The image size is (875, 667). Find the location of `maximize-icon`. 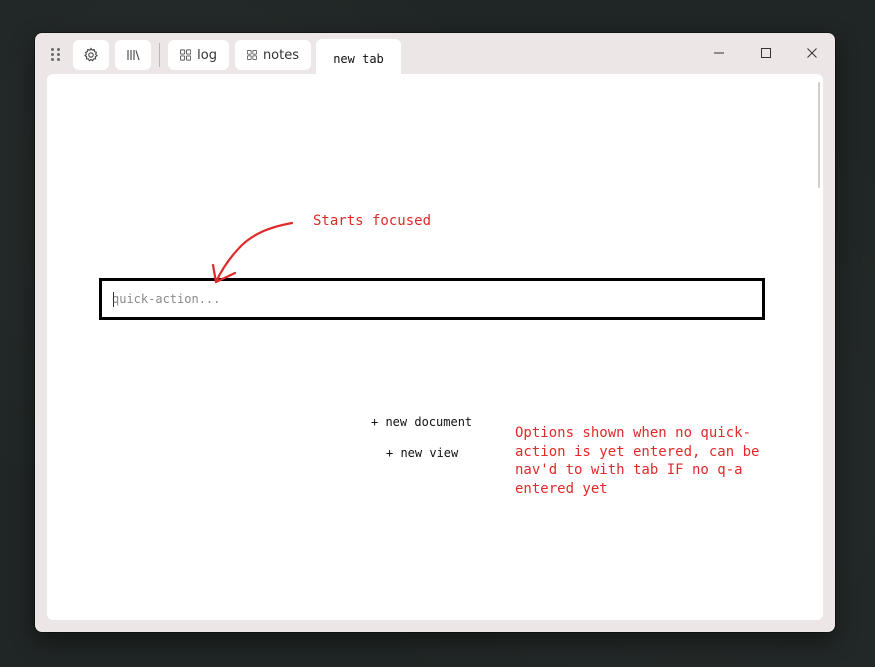

maximize-icon is located at coordinates (766, 53).